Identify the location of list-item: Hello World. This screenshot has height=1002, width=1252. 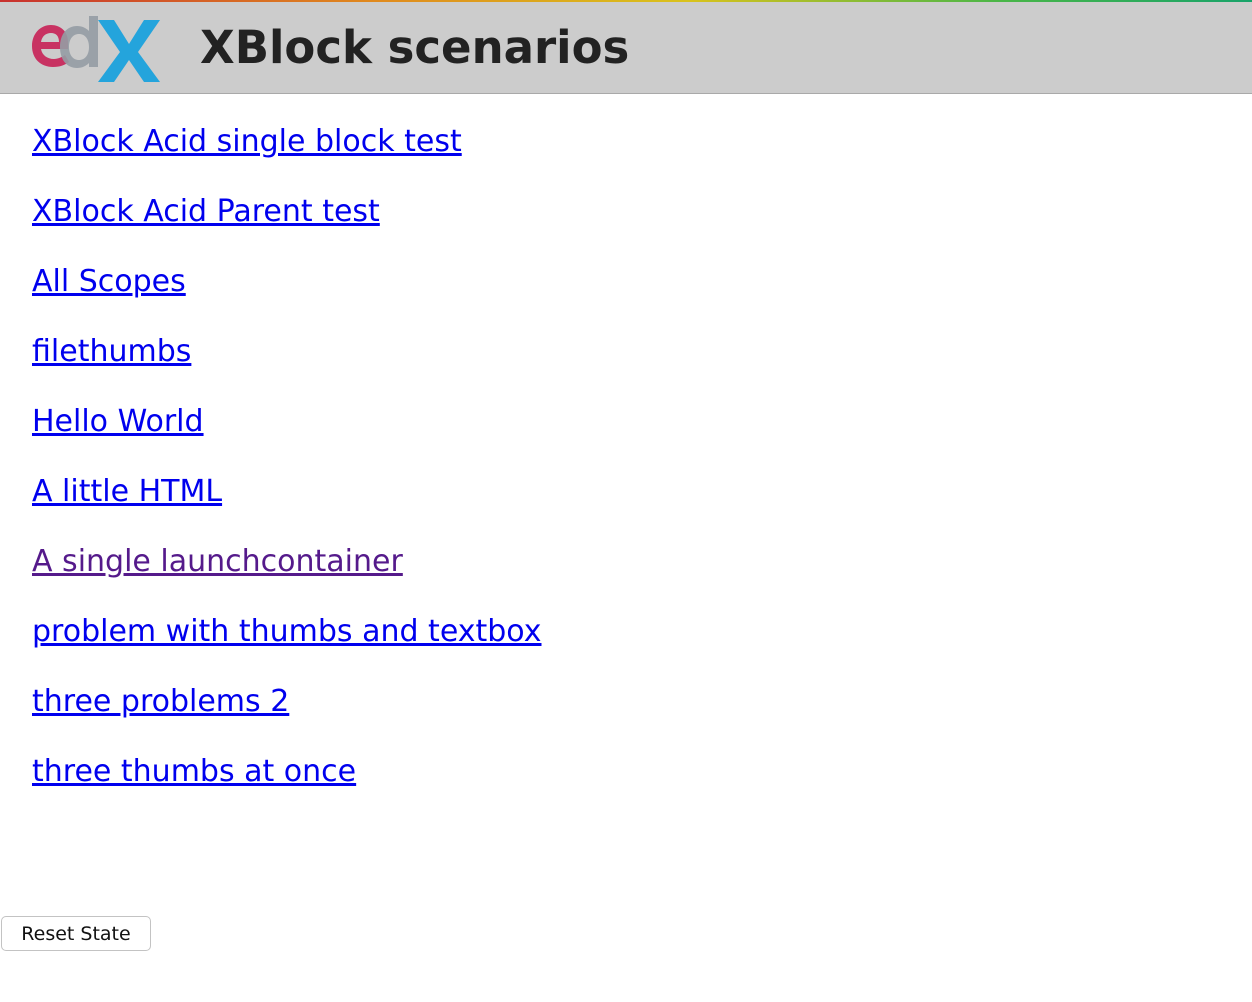
(287, 433).